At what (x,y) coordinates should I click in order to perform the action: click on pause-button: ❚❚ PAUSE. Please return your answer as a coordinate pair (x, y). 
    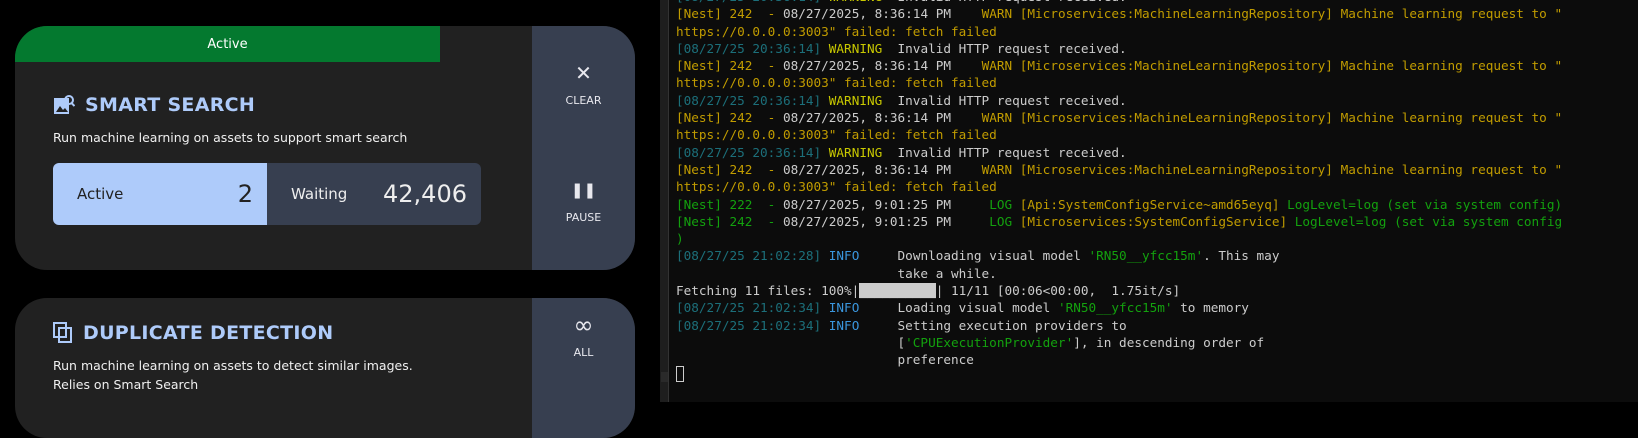
    Looking at the image, I should click on (583, 224).